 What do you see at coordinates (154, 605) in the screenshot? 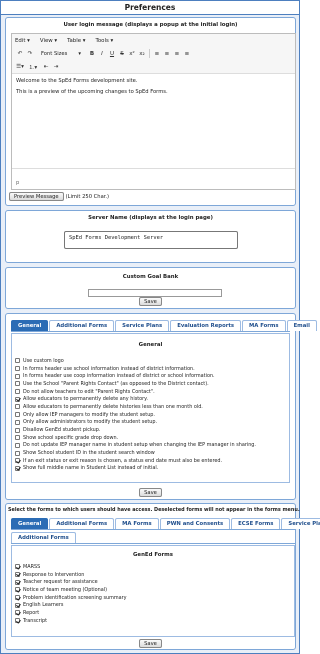
I see `gened-form-option: English Learners` at bounding box center [154, 605].